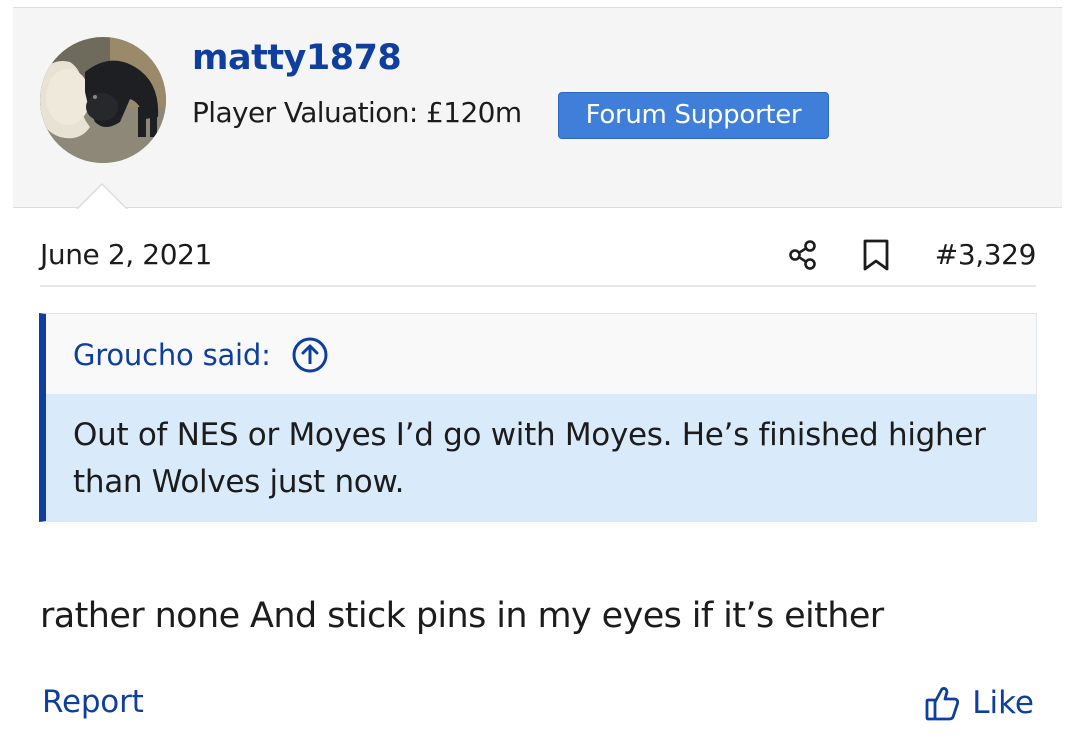 The height and width of the screenshot is (744, 1078). I want to click on post-date: June 2, 2021, so click(126, 254).